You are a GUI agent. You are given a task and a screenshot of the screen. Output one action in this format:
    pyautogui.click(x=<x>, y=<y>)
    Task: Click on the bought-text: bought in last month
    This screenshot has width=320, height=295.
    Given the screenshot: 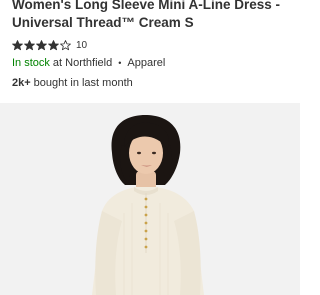 What is the action you would take?
    pyautogui.click(x=83, y=83)
    